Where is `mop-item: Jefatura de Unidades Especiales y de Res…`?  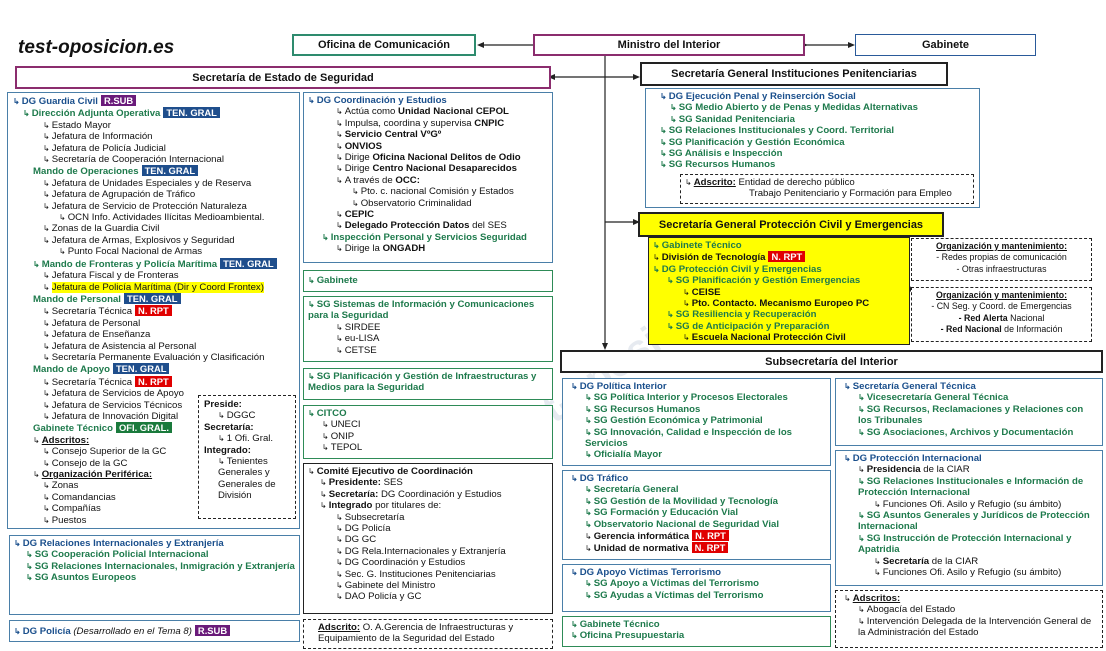
mop-item: Jefatura de Unidades Especiales y de Res… is located at coordinates (151, 183).